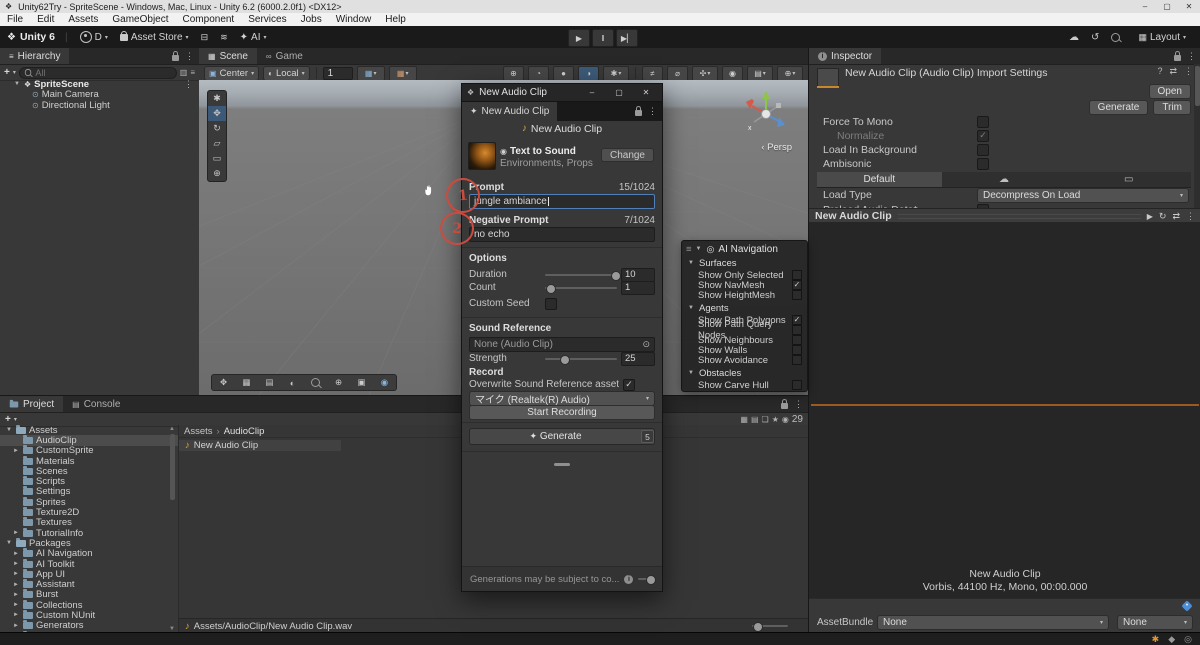 This screenshot has height=645, width=1200. I want to click on sound-reference-field: None (Audio Clip) ⊙, so click(562, 344).